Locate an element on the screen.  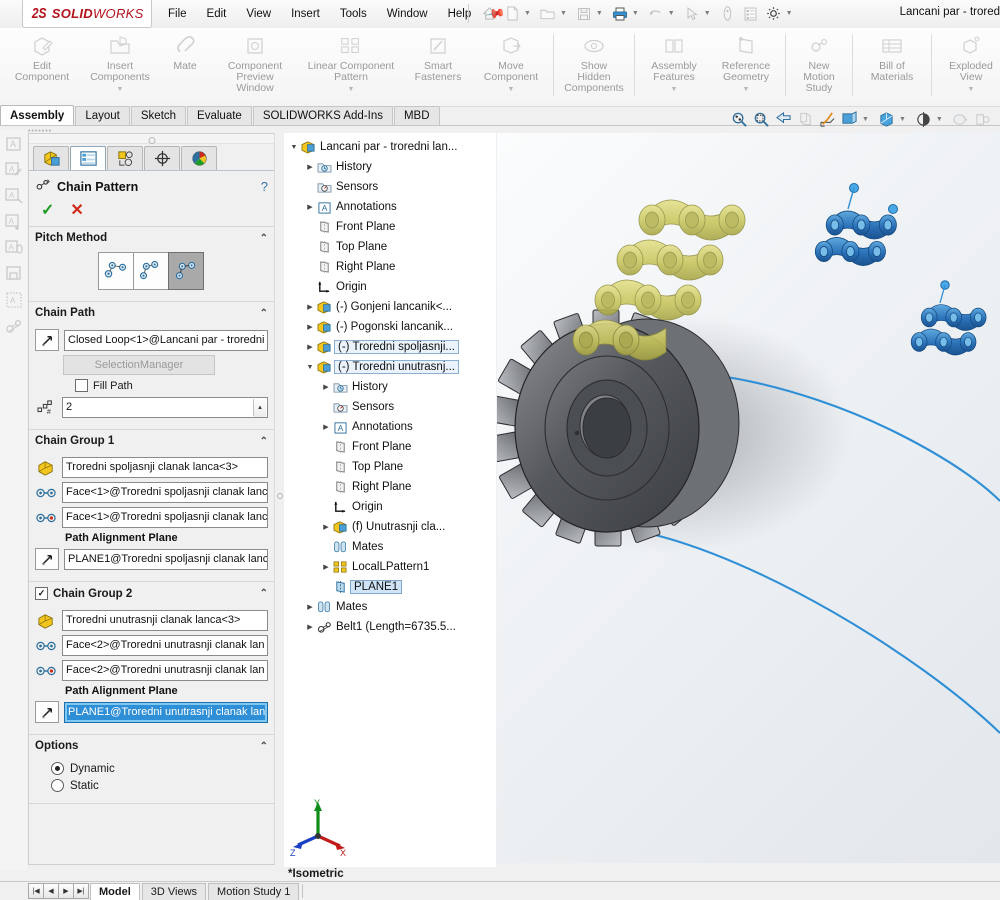
insert-components-dropdown-caret: ▼ is located at coordinates (120, 89).